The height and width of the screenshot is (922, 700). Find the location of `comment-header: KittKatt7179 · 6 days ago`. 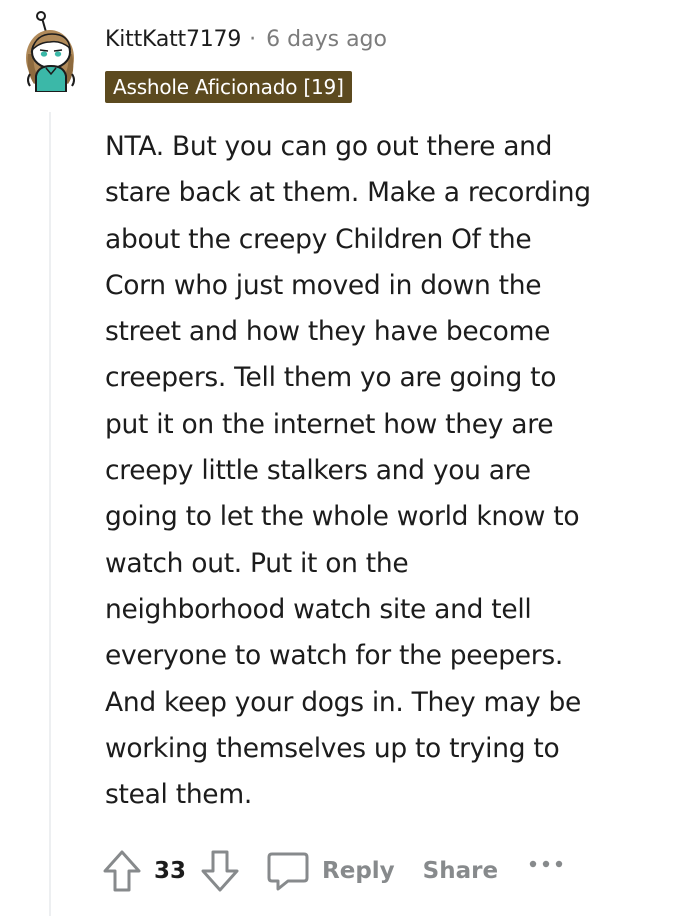

comment-header: KittKatt7179 · 6 days ago is located at coordinates (246, 39).